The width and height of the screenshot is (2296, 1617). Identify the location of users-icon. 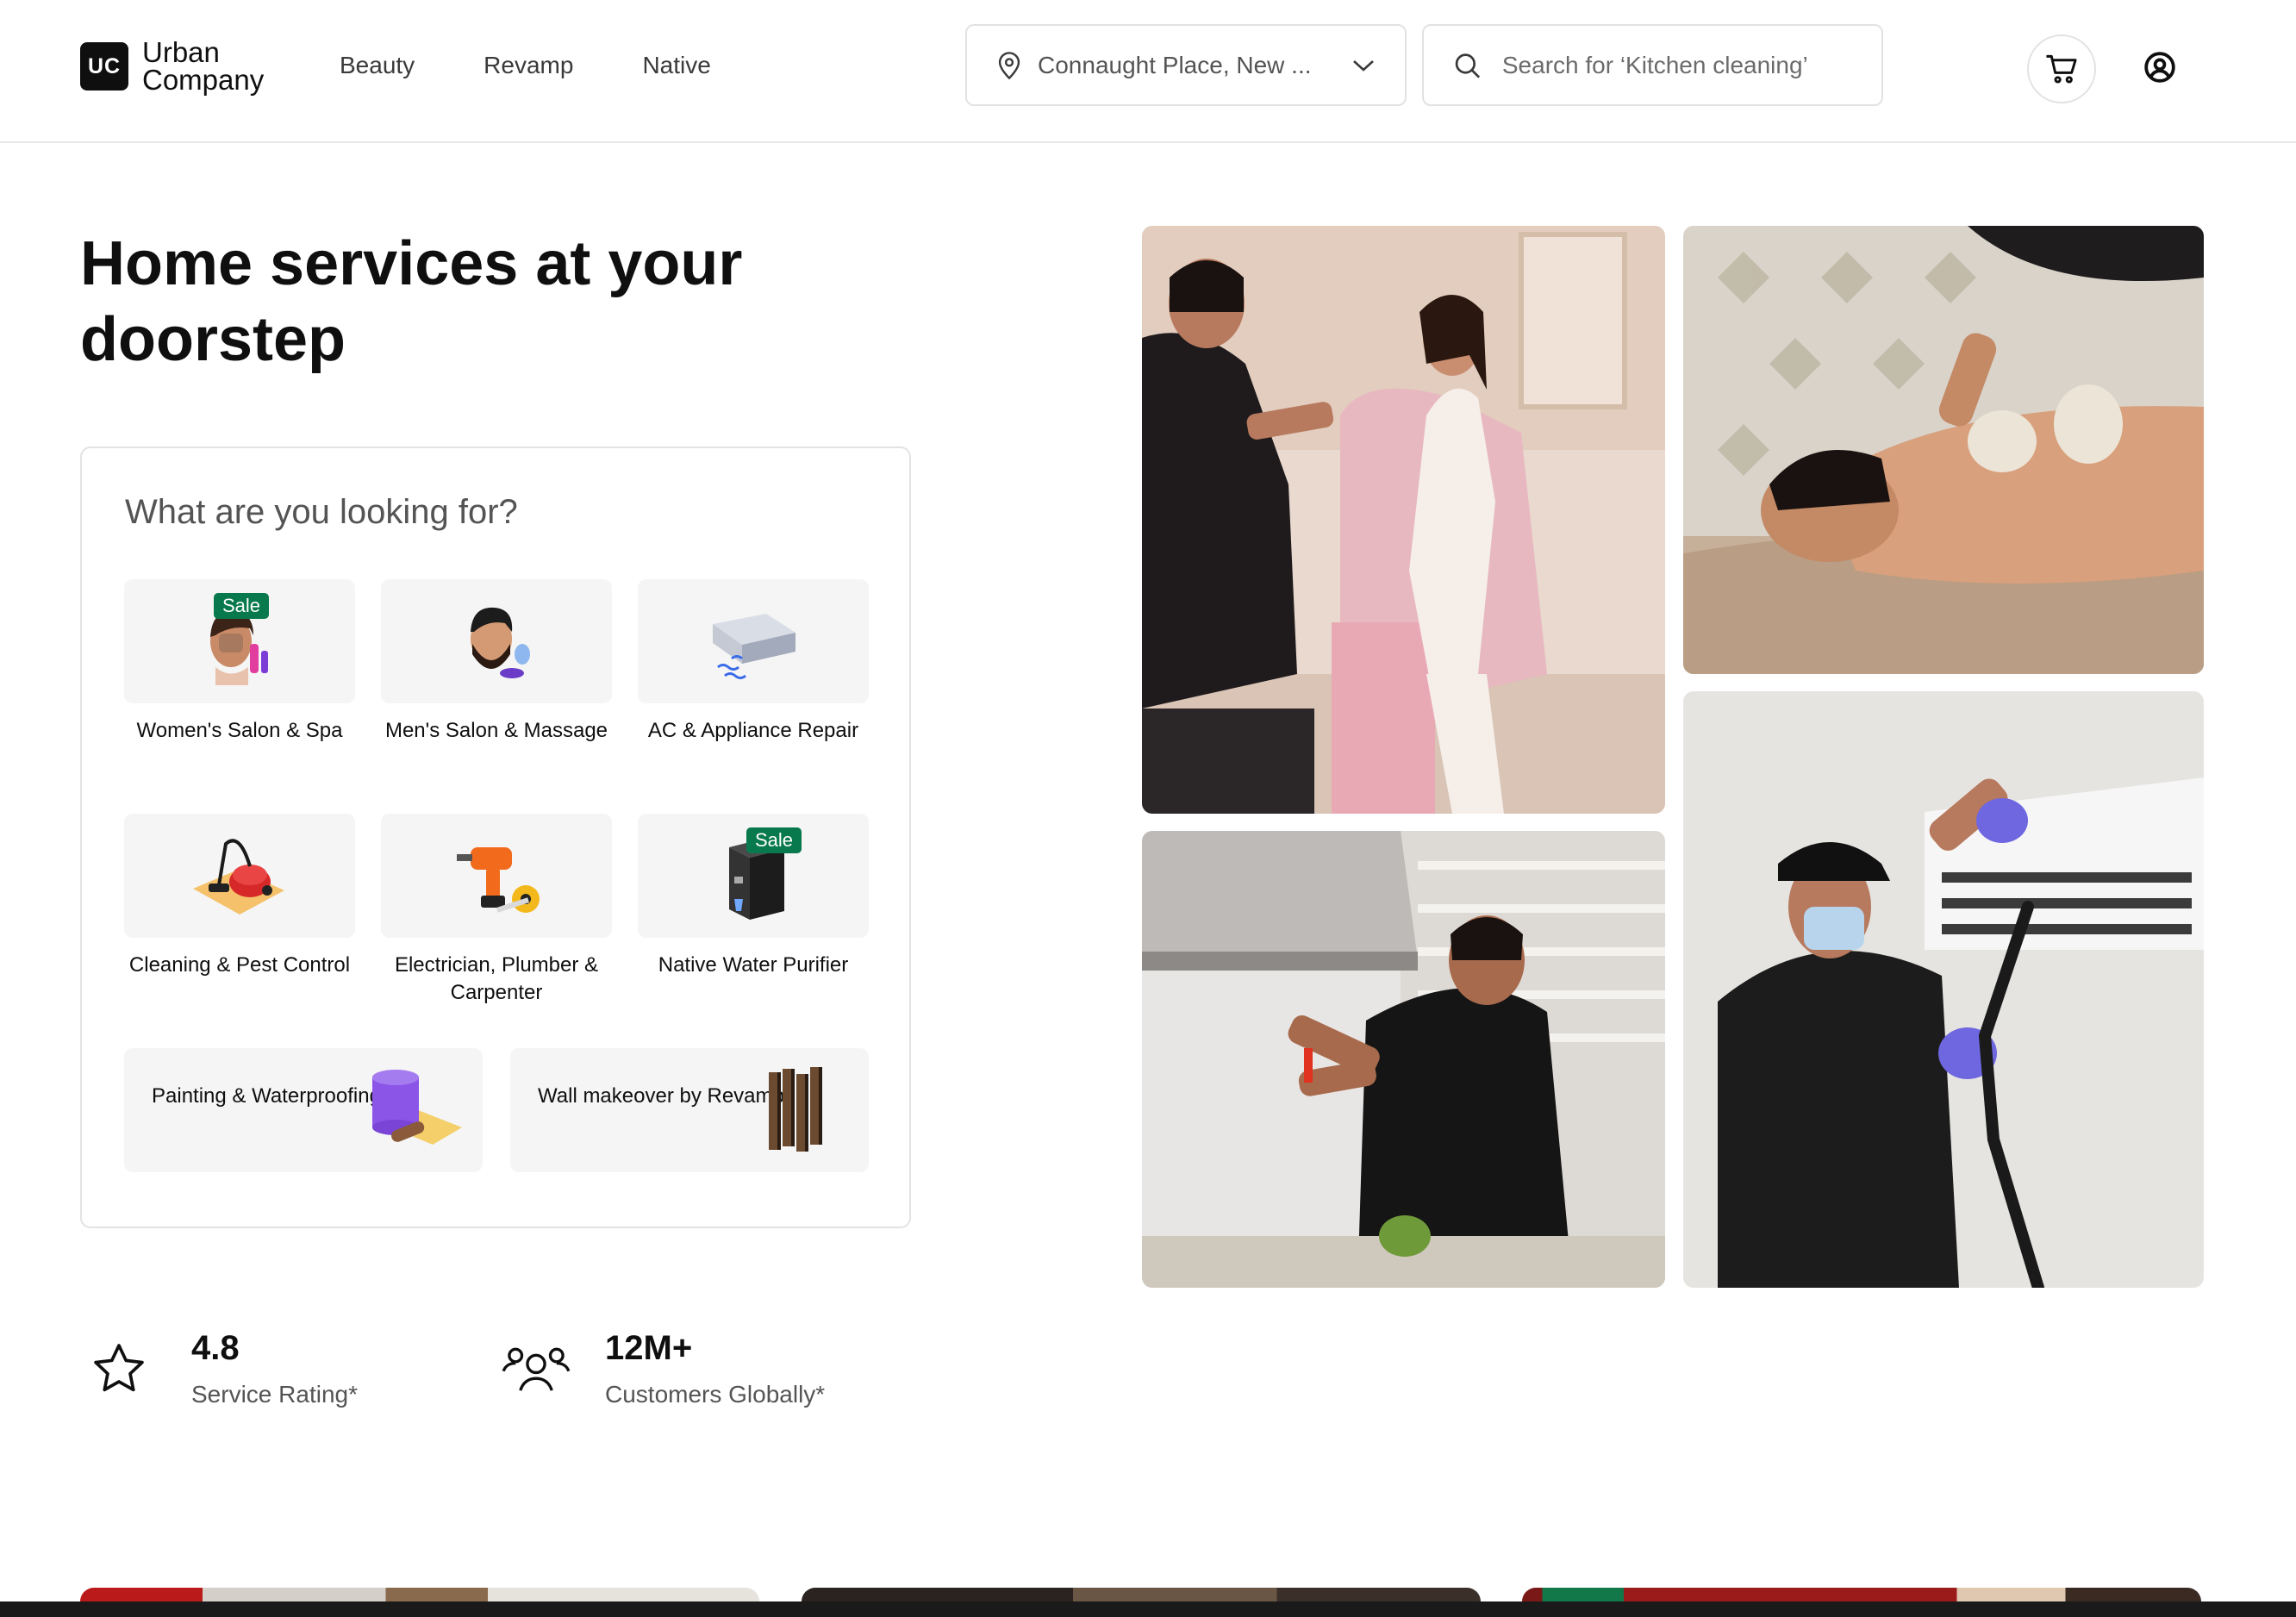
(536, 1369).